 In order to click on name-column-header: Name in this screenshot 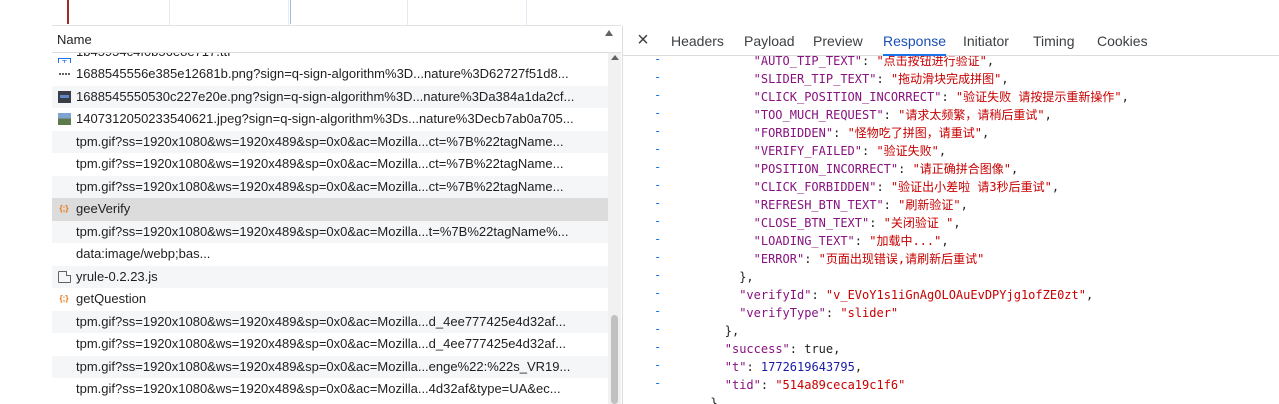, I will do `click(336, 39)`.